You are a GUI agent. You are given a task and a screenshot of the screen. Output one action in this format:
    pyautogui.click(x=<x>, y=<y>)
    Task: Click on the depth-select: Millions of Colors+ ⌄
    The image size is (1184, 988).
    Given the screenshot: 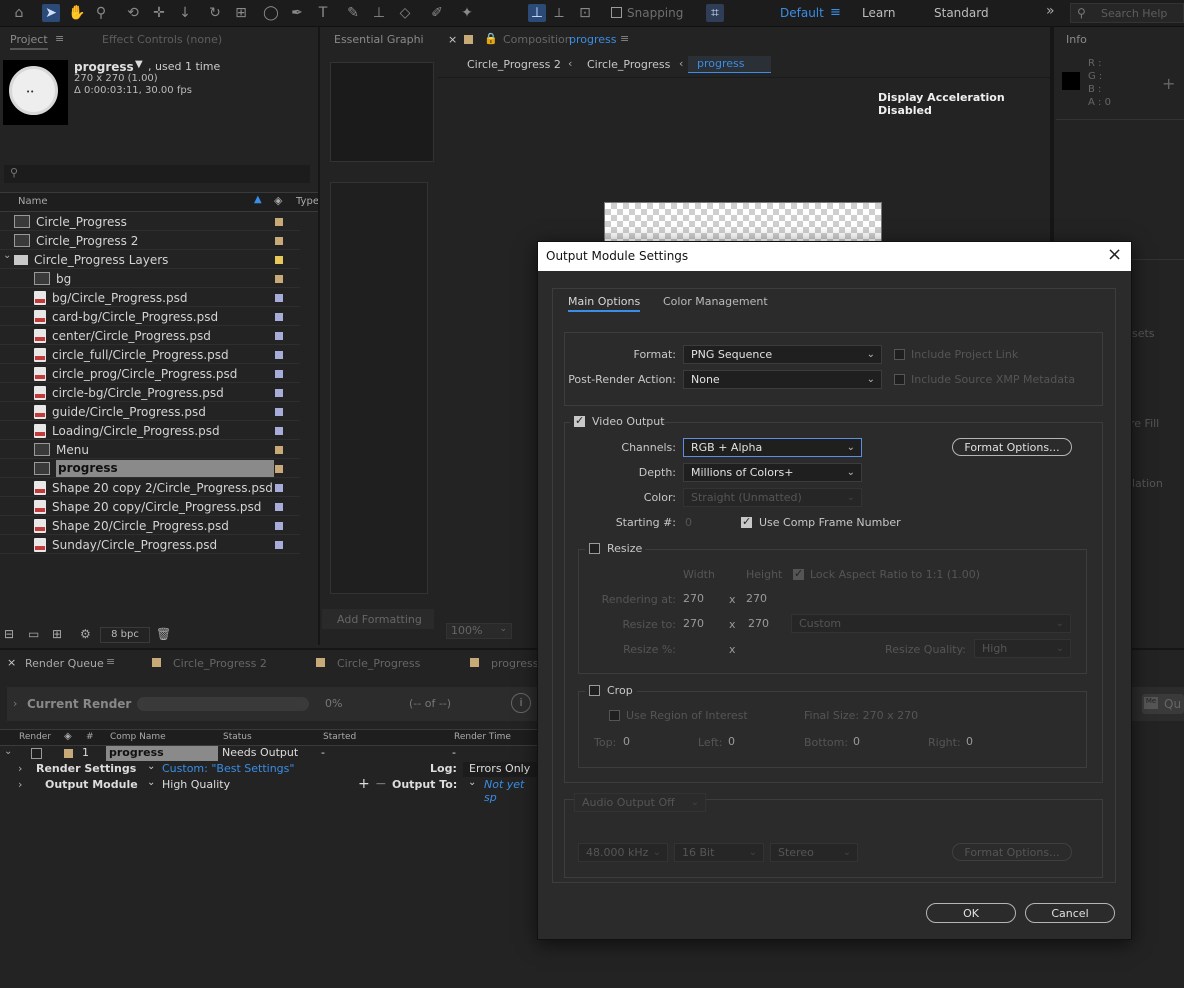 What is the action you would take?
    pyautogui.click(x=772, y=472)
    